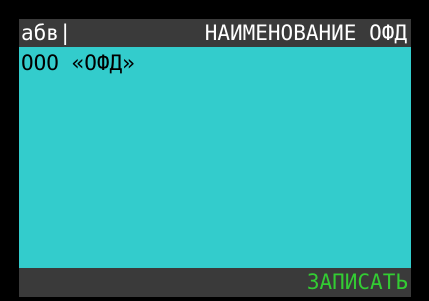 The image size is (429, 301). I want to click on header-bar: абв| НАИМЕНОВАНИЕ ОФД, so click(215, 33).